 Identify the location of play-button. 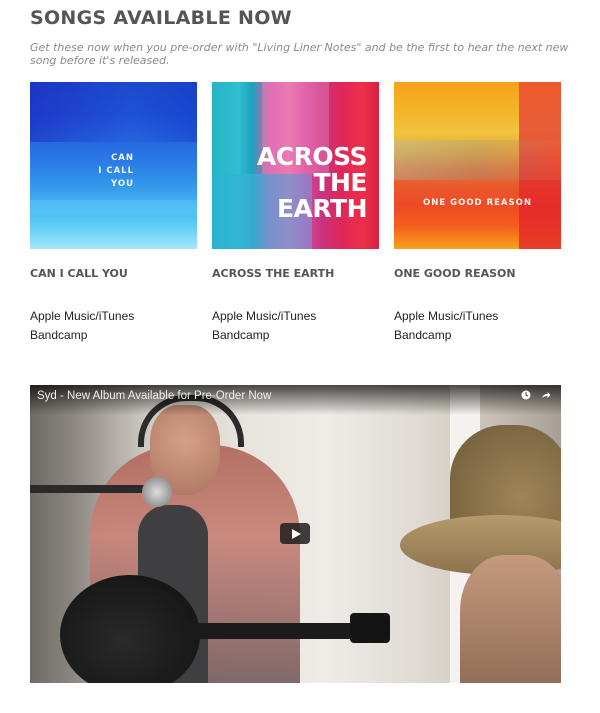
(295, 533).